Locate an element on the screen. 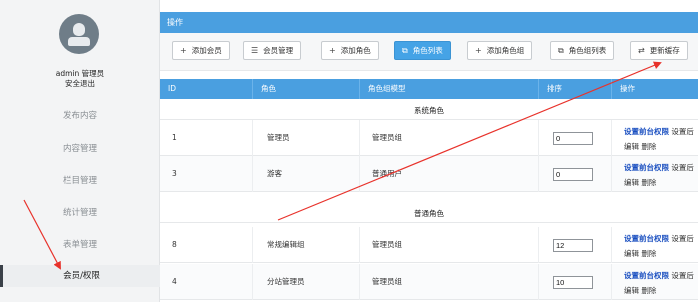  cell-id: 4 is located at coordinates (174, 281).